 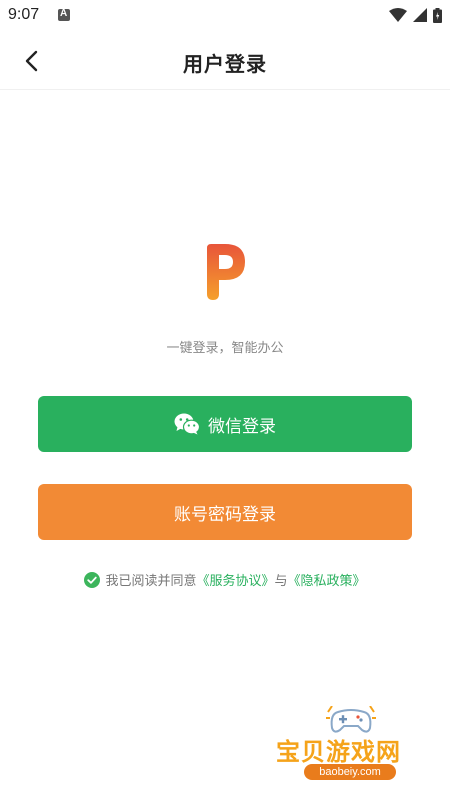 What do you see at coordinates (225, 64) in the screenshot?
I see `page-title: 用户登录` at bounding box center [225, 64].